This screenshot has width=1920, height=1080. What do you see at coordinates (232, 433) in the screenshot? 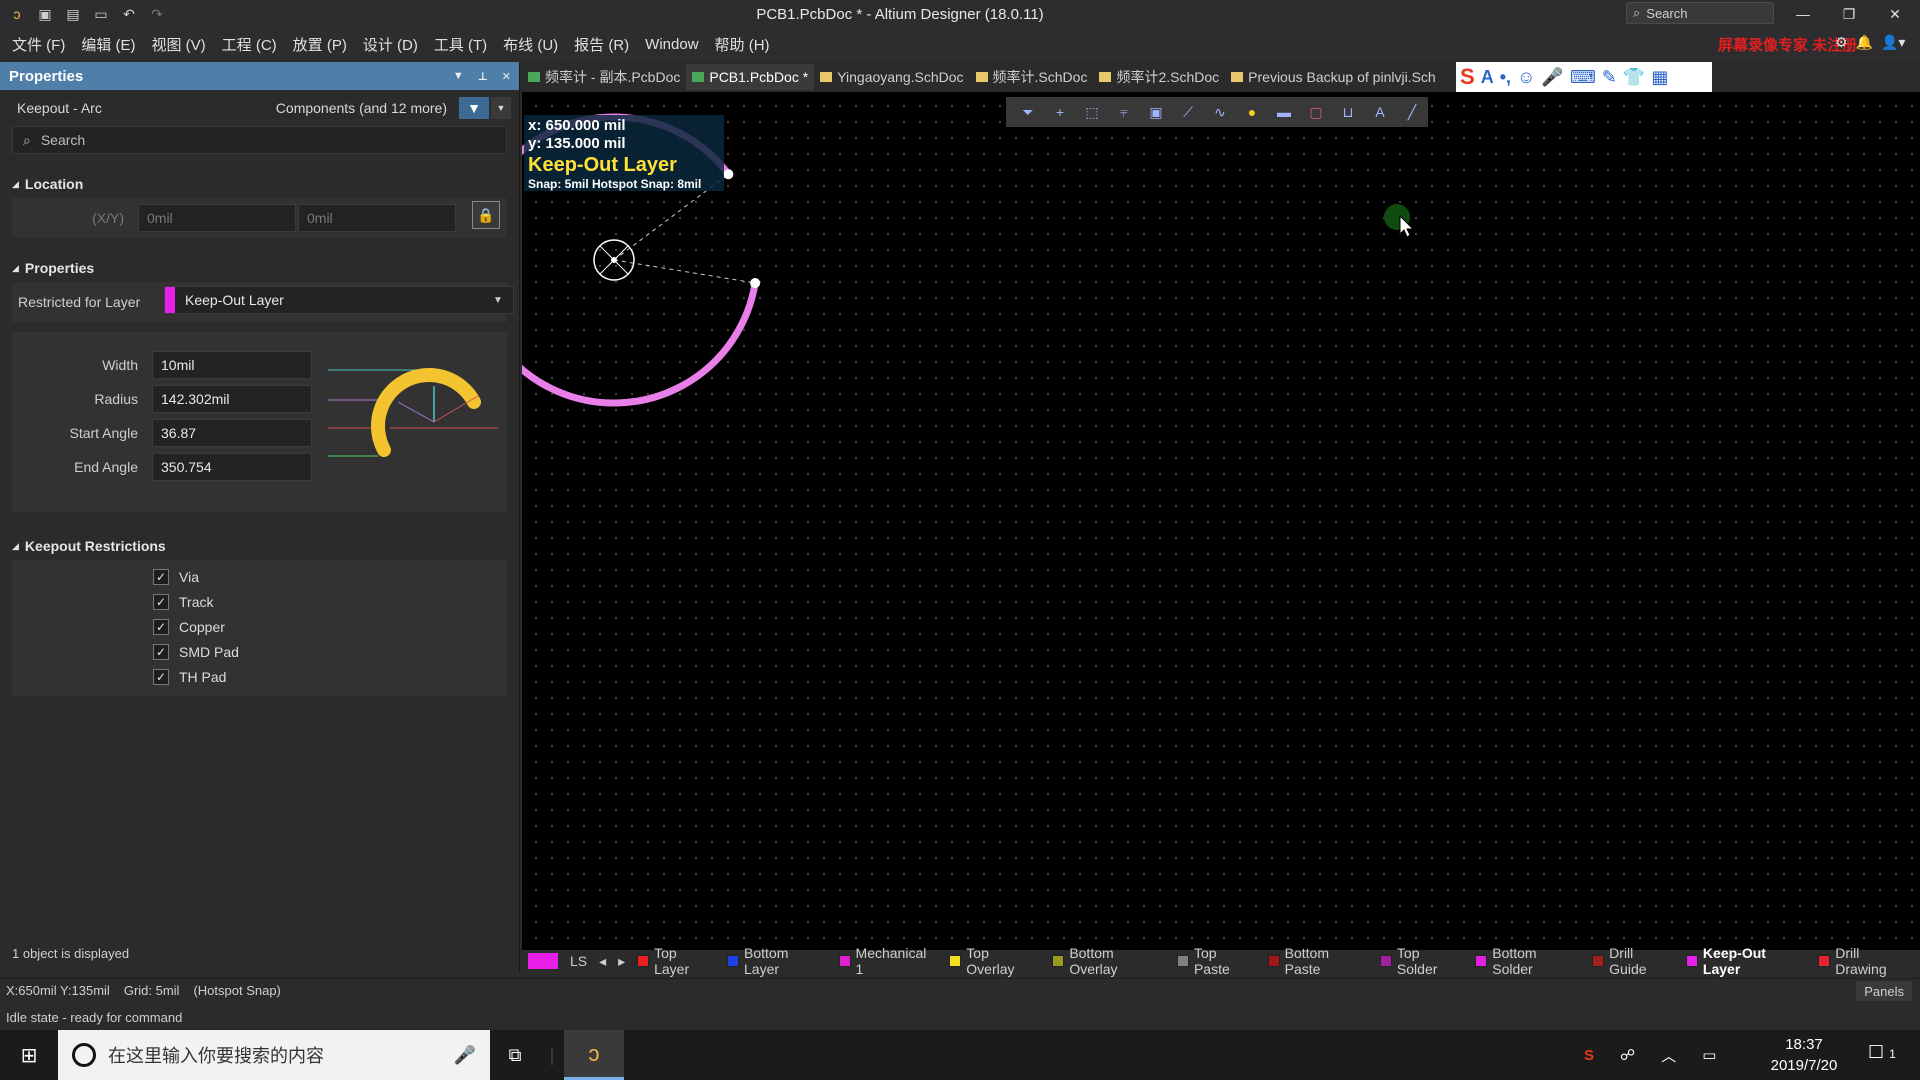
I see `start-angle-field: 36.87` at bounding box center [232, 433].